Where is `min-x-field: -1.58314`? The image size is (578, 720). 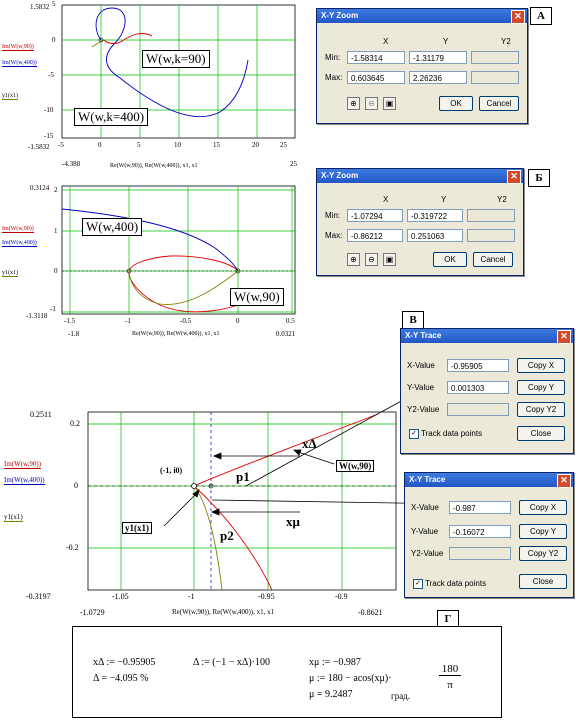
min-x-field: -1.58314 is located at coordinates (376, 57).